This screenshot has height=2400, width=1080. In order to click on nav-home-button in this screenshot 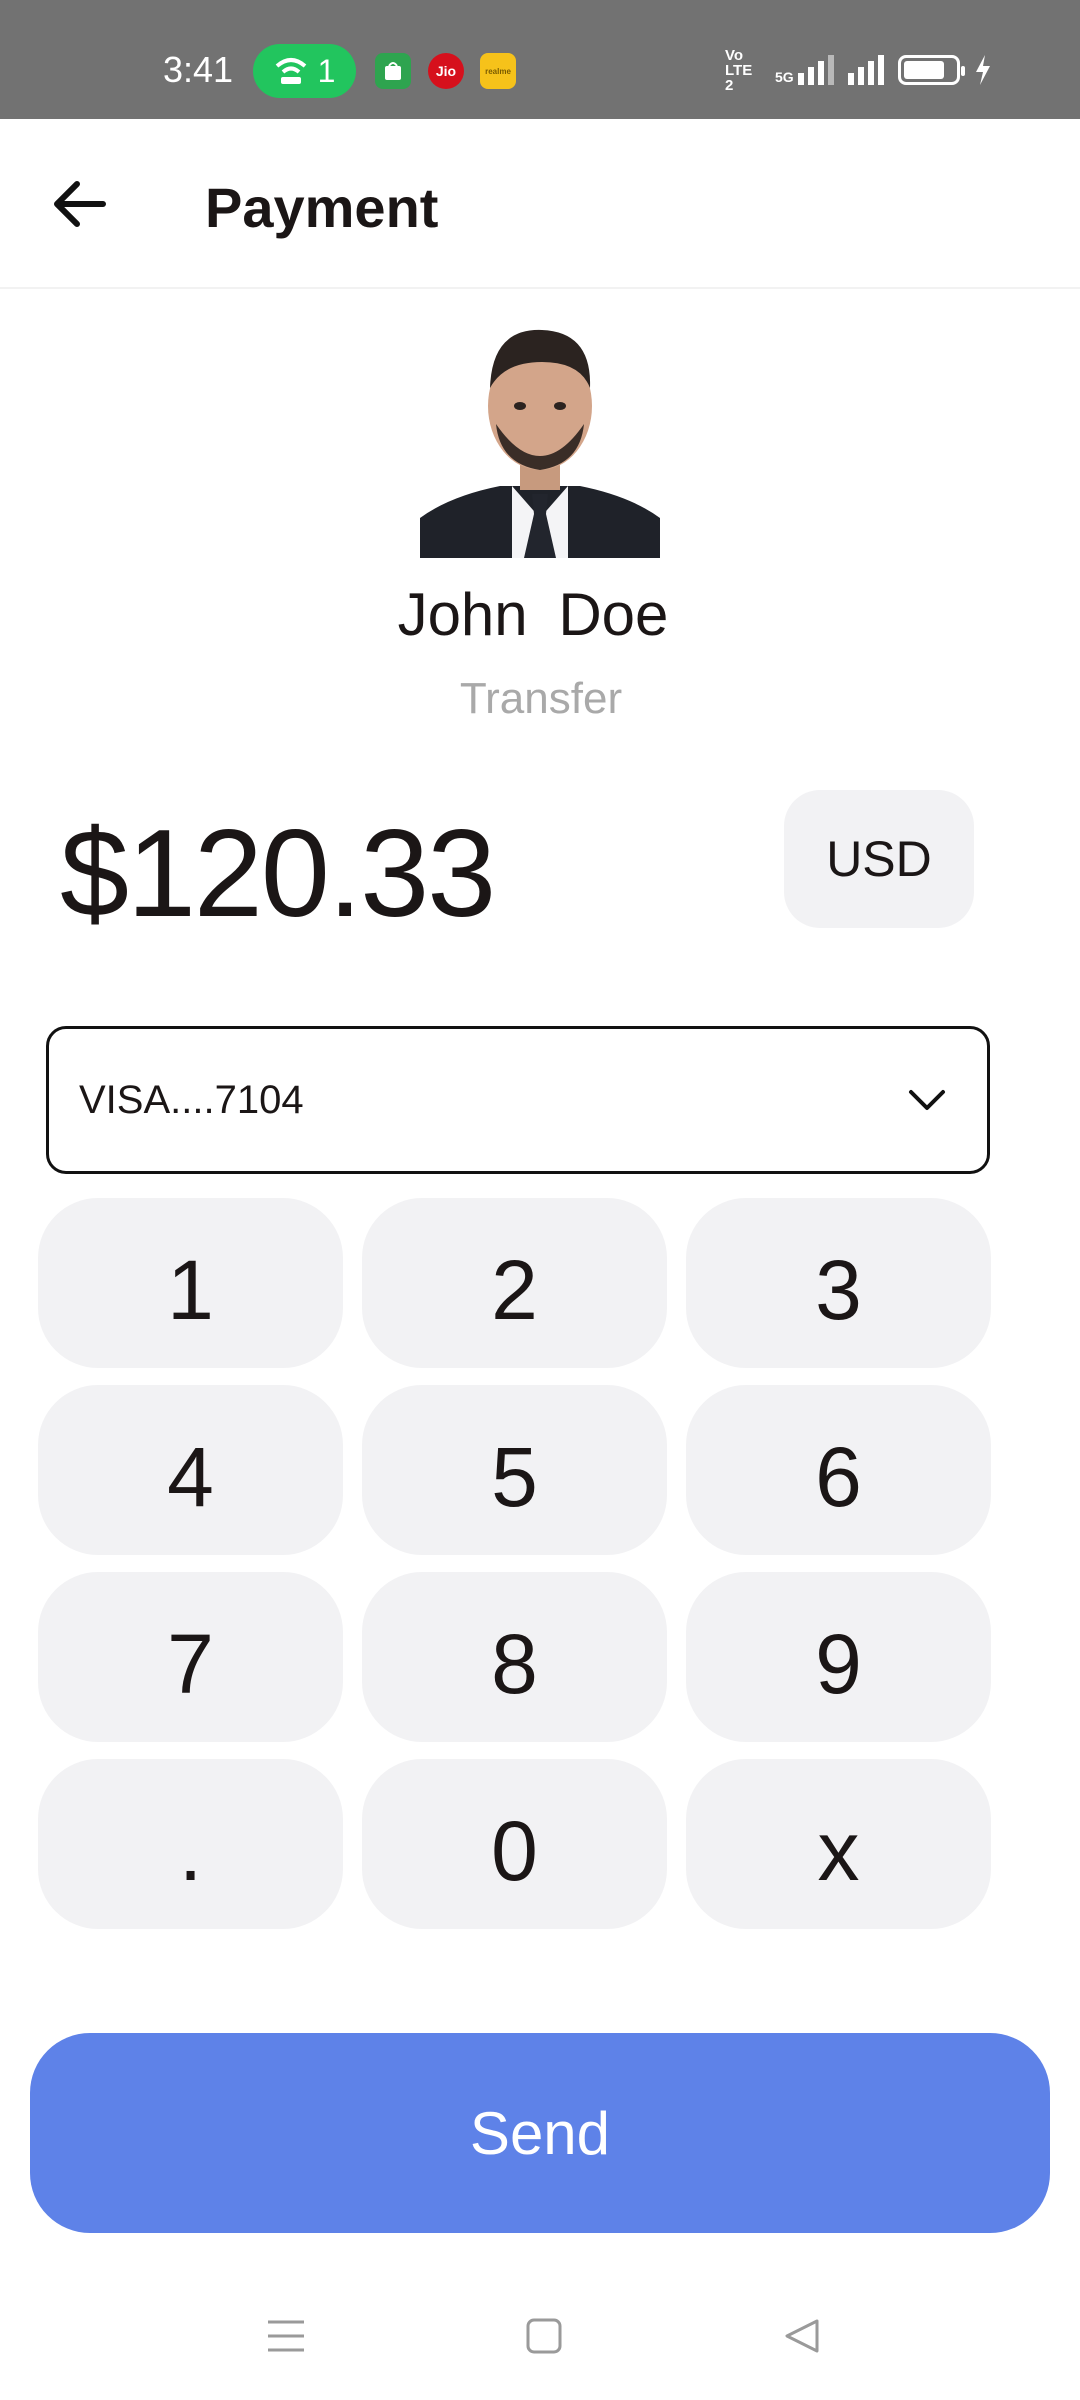, I will do `click(544, 2336)`.